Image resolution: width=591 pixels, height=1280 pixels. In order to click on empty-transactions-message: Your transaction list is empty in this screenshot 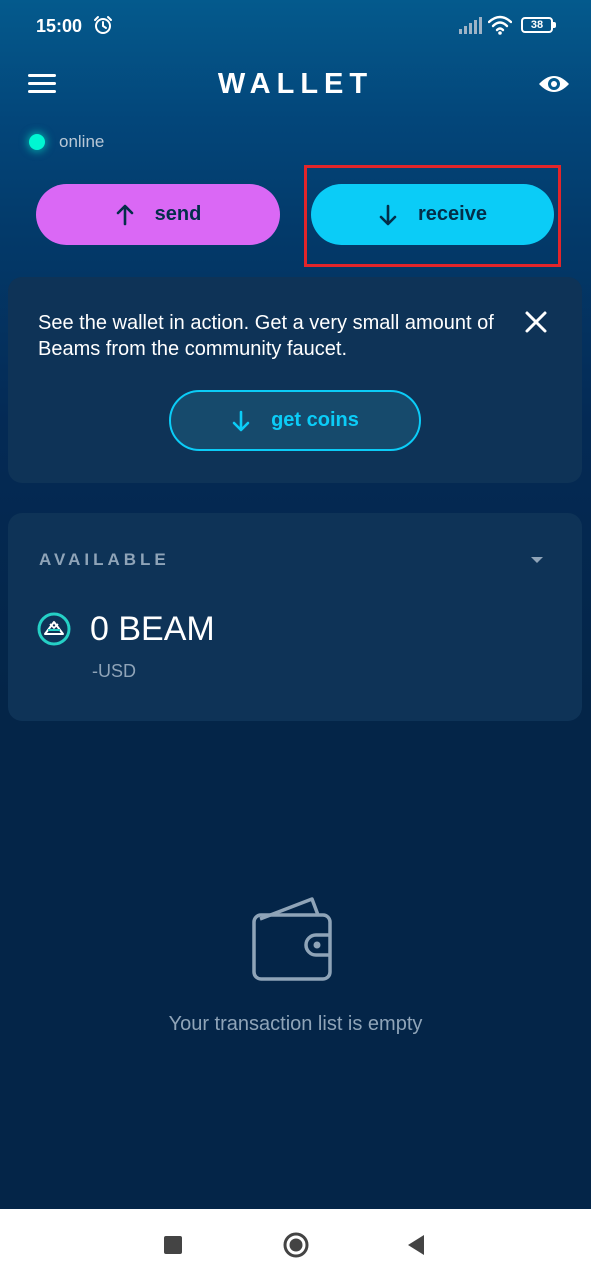, I will do `click(295, 1024)`.